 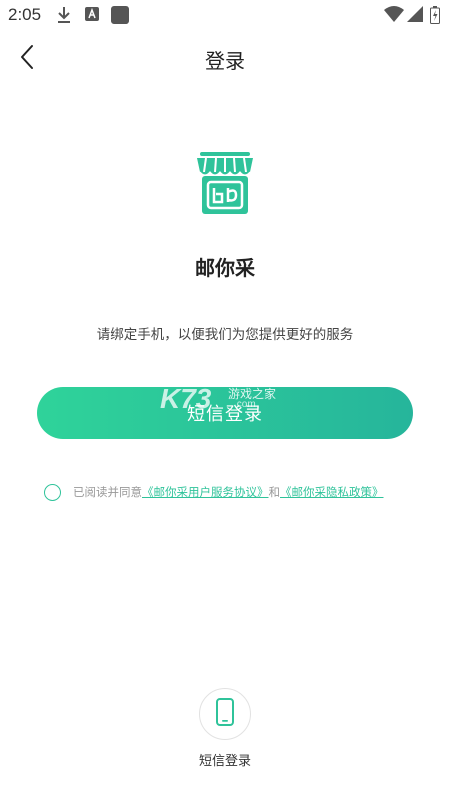 I want to click on phone-icon, so click(x=225, y=714).